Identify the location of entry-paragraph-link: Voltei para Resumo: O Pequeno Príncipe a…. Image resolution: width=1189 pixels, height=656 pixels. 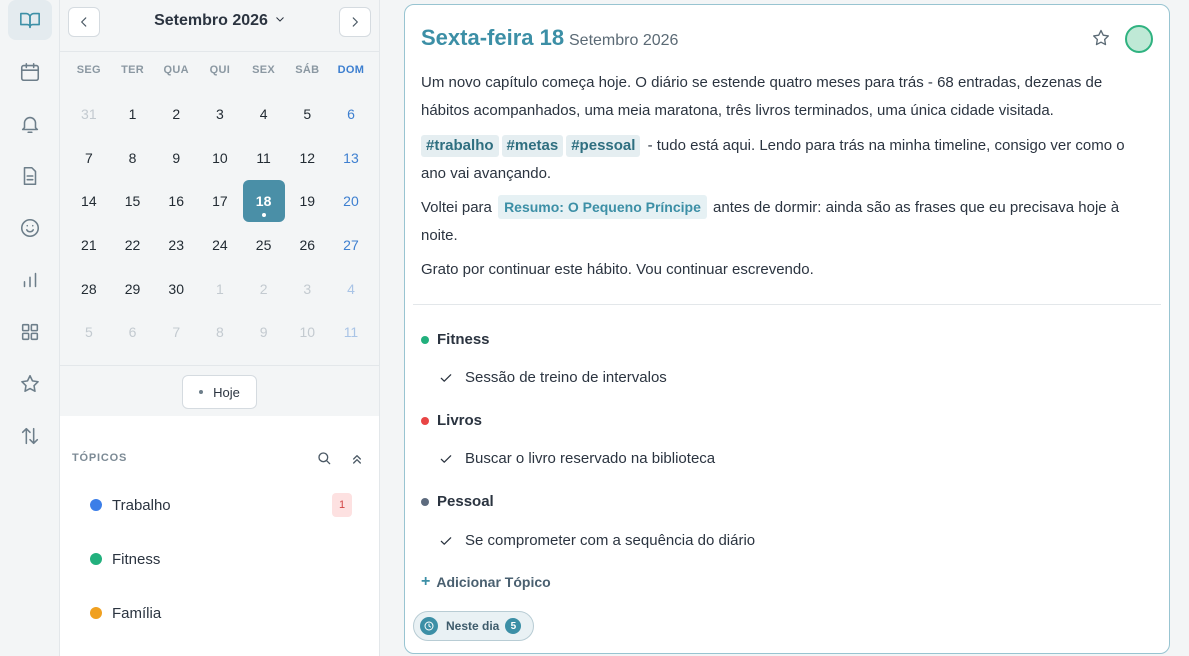
(786, 222).